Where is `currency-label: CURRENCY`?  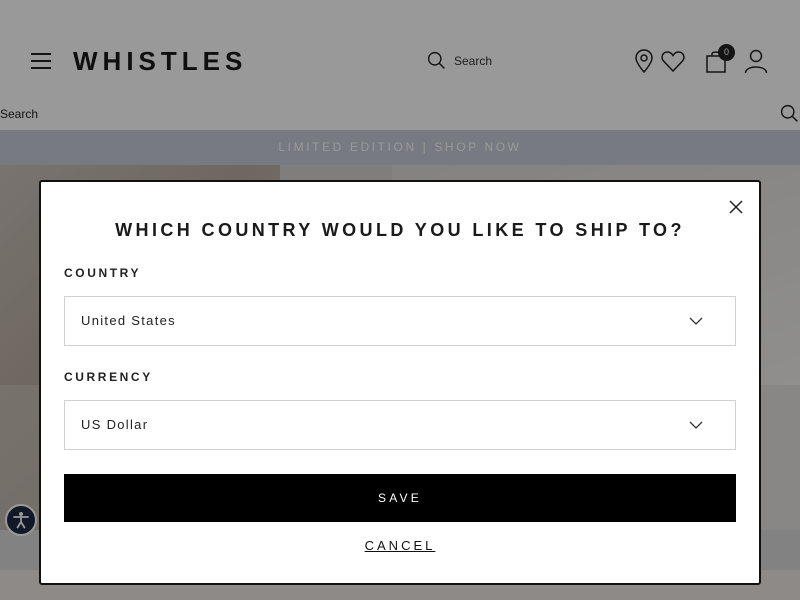 currency-label: CURRENCY is located at coordinates (108, 377).